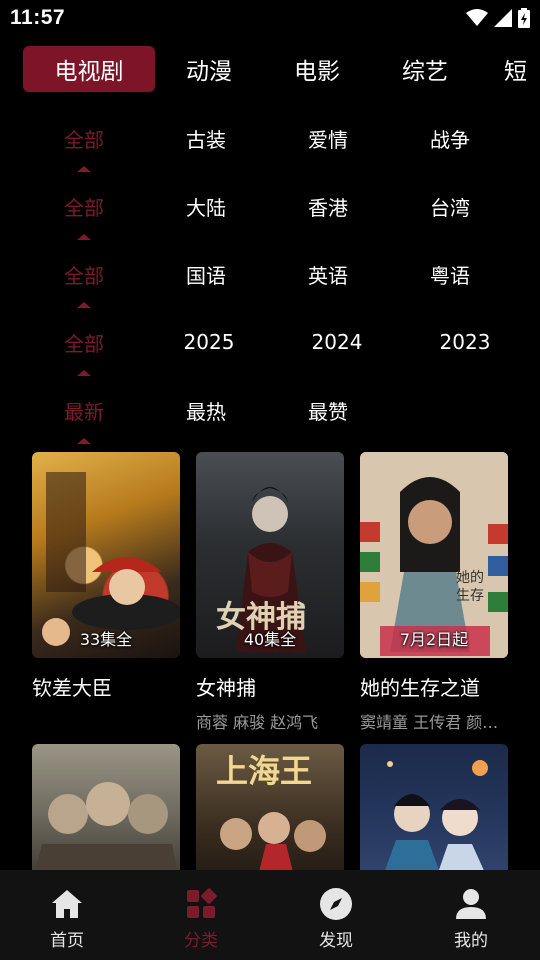  What do you see at coordinates (470, 596) in the screenshot?
I see `svg-text: 生存` at bounding box center [470, 596].